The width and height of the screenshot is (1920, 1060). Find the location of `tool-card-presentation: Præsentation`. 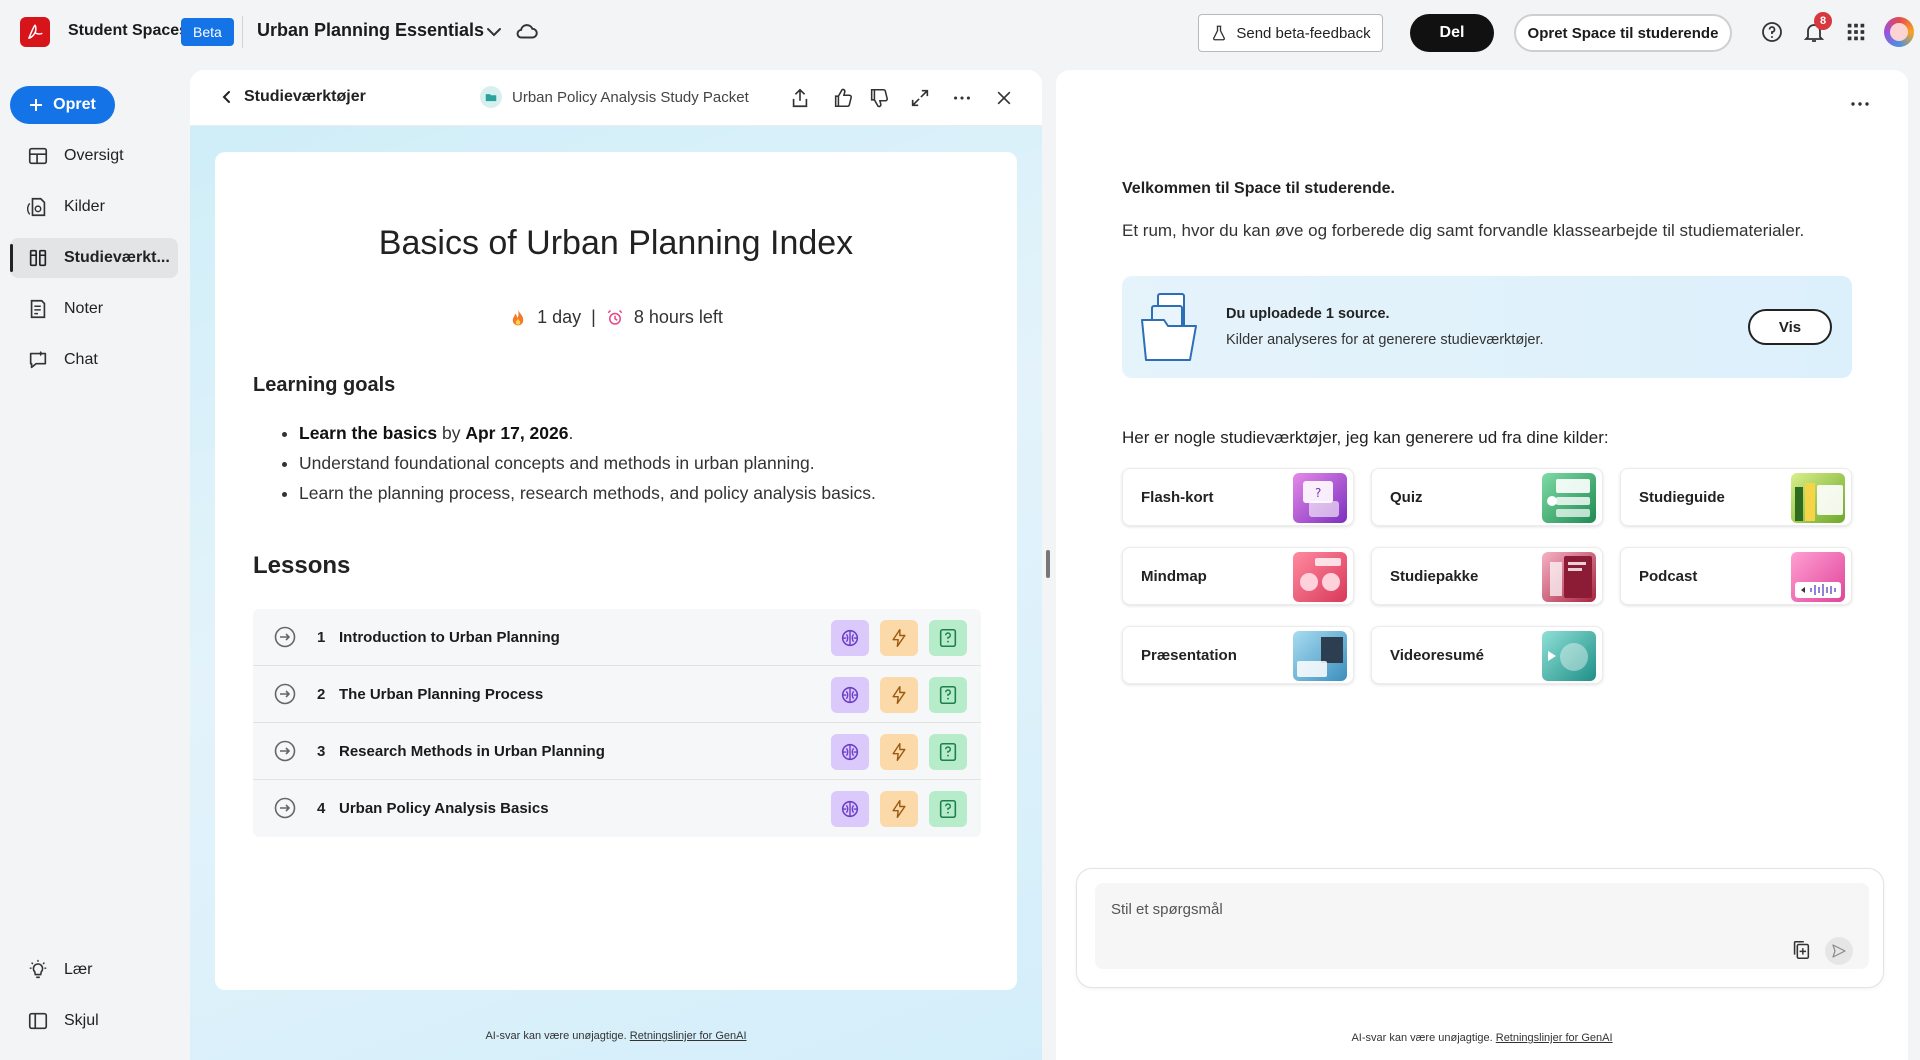

tool-card-presentation: Præsentation is located at coordinates (1238, 655).